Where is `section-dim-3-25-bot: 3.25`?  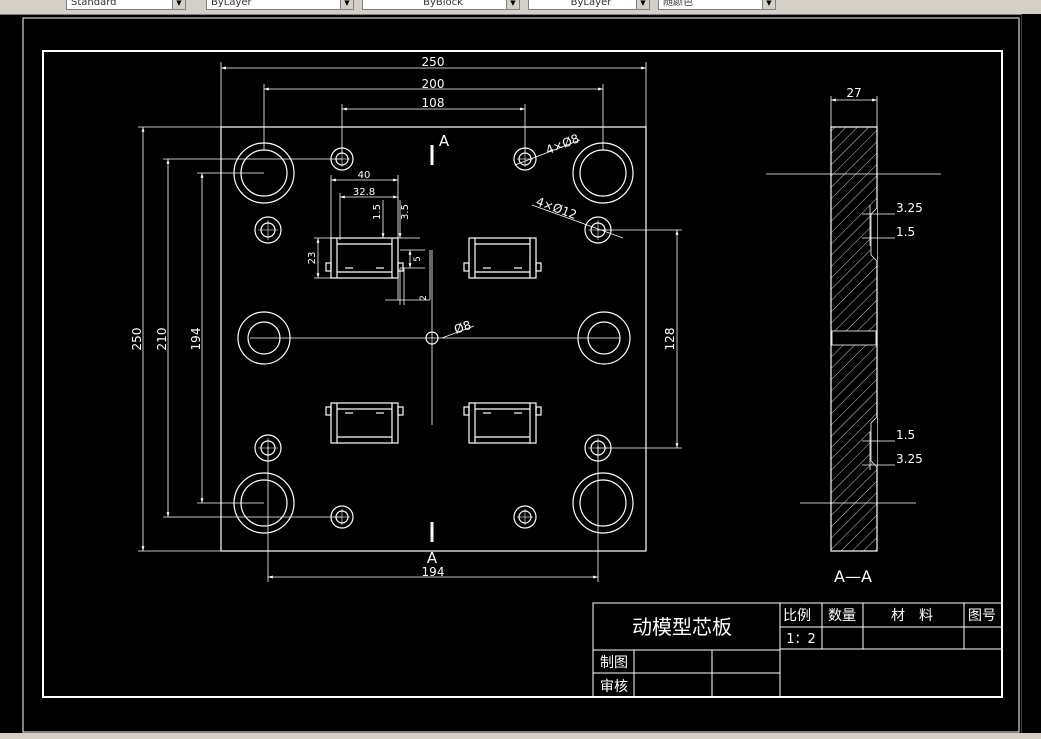
section-dim-3-25-bot: 3.25 is located at coordinates (909, 459).